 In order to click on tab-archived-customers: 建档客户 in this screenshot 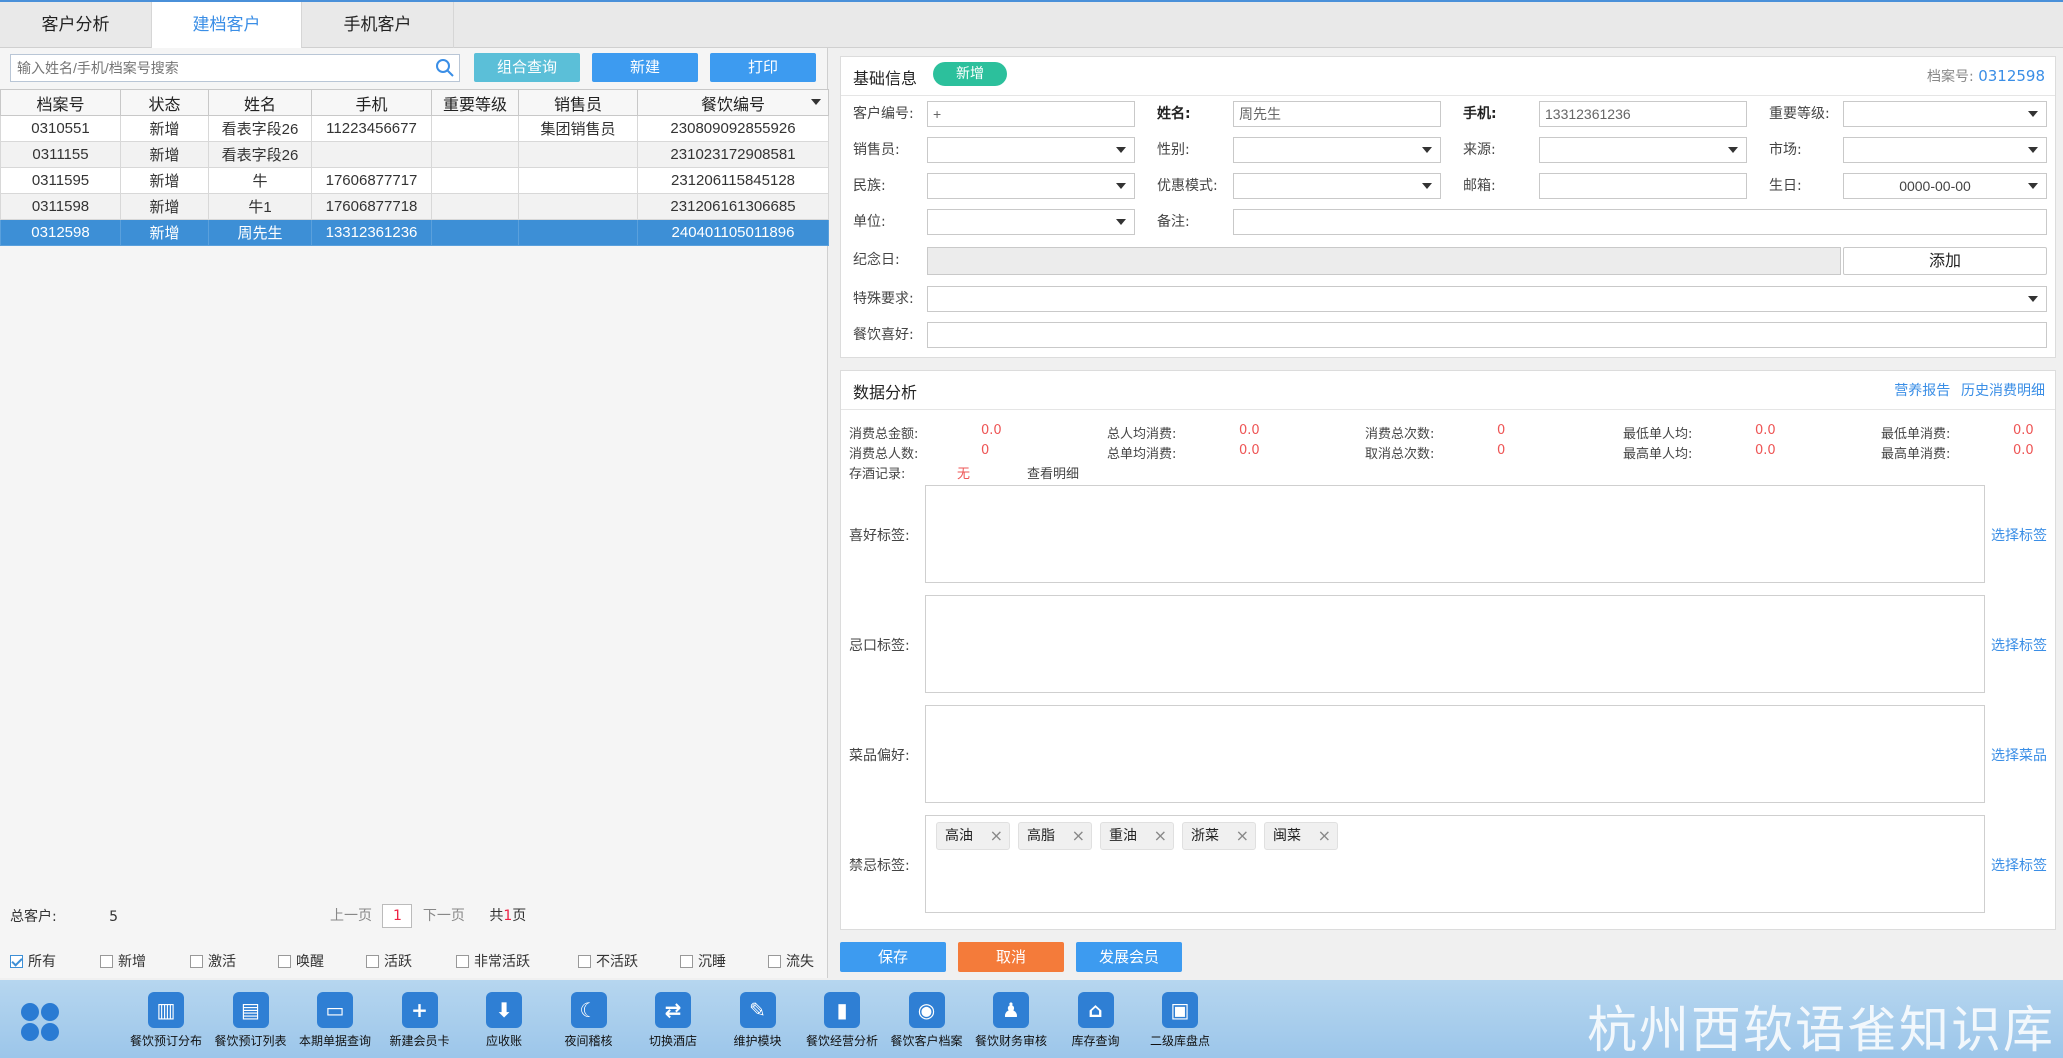, I will do `click(227, 25)`.